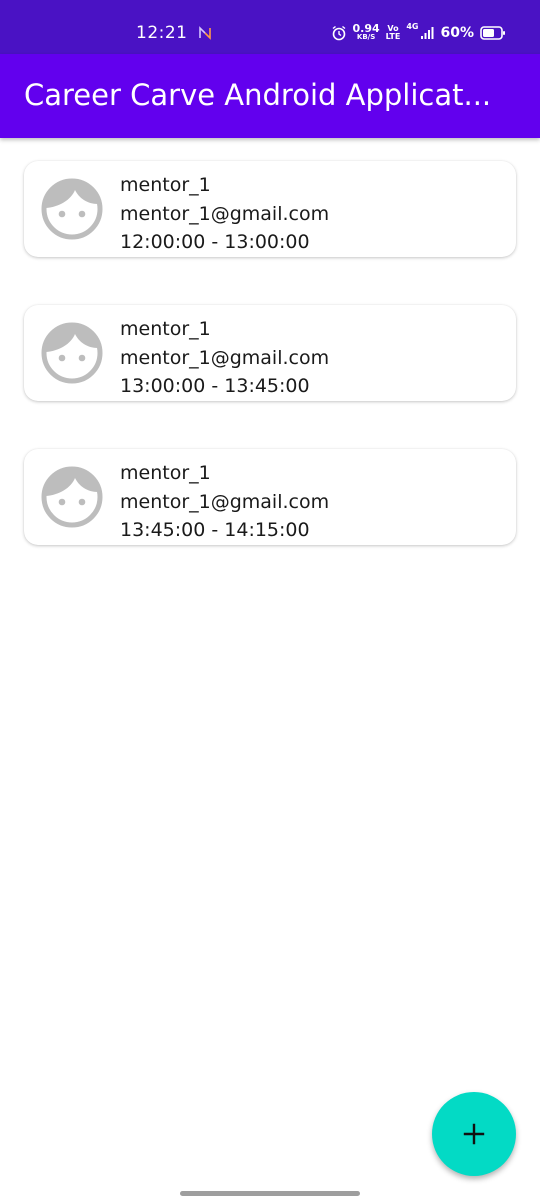 This screenshot has width=540, height=1200. What do you see at coordinates (393, 36) in the screenshot?
I see `volte-bottom-label: LTE` at bounding box center [393, 36].